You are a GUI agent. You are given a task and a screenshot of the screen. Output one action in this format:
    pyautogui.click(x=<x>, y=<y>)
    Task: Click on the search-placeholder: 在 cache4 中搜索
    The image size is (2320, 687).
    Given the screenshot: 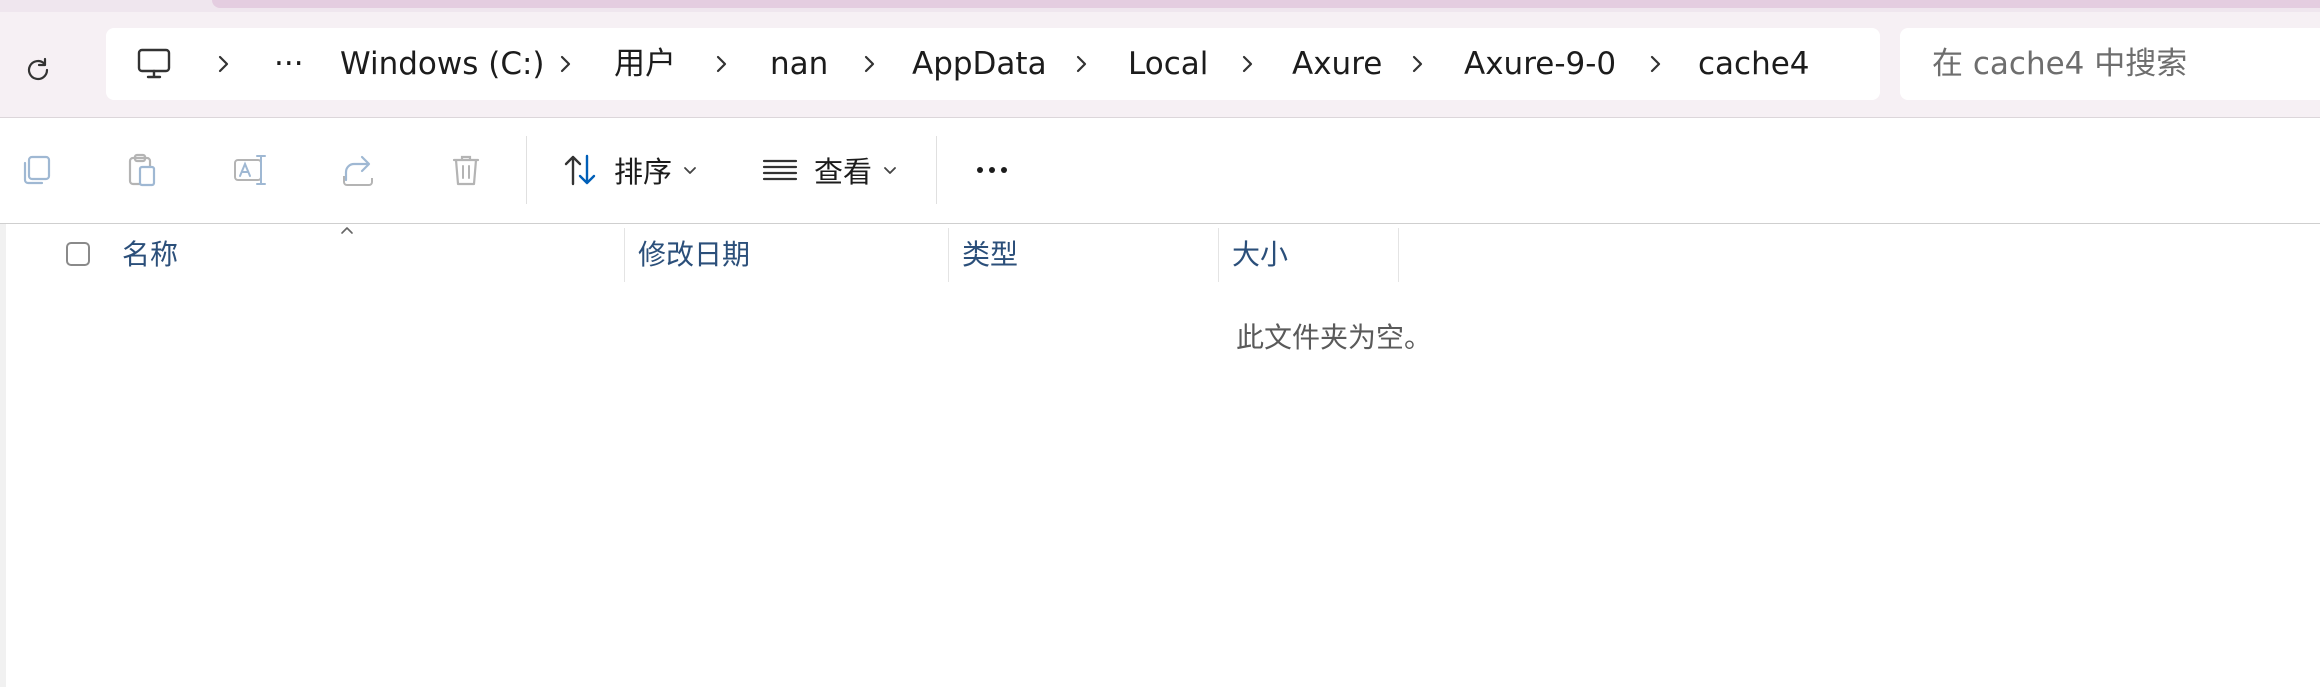 What is the action you would take?
    pyautogui.click(x=2060, y=64)
    